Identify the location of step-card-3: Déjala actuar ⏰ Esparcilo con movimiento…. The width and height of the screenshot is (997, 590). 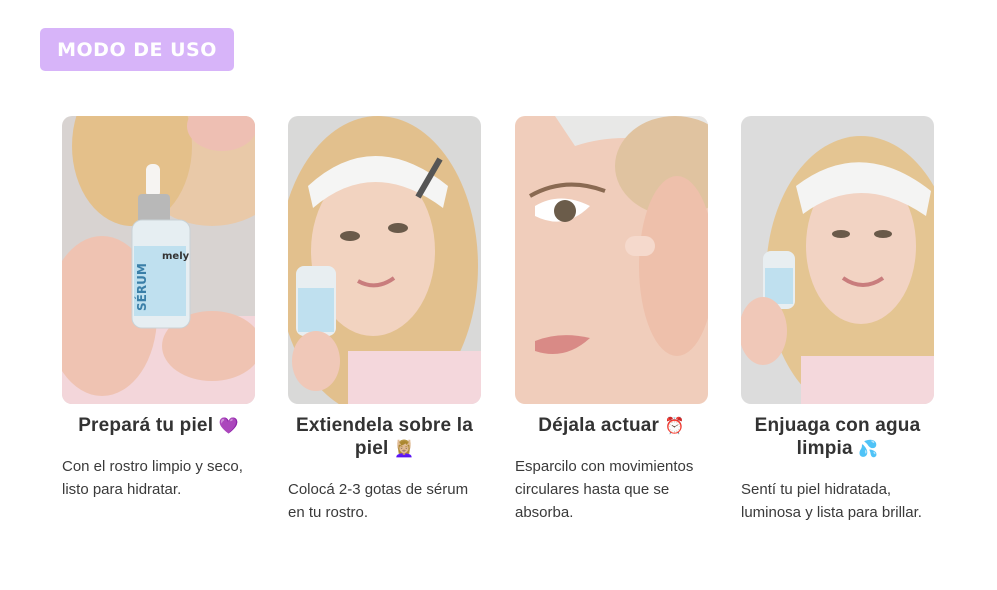
(611, 320).